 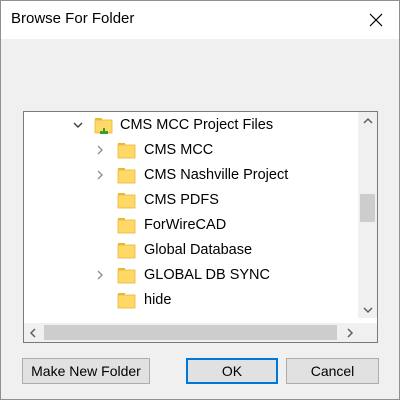 I want to click on tree-item: CMS MCC Project Files, so click(x=191, y=125).